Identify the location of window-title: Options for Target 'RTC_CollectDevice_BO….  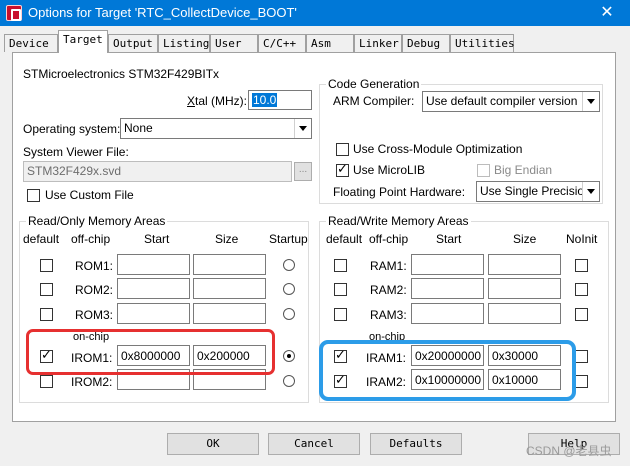
(162, 12).